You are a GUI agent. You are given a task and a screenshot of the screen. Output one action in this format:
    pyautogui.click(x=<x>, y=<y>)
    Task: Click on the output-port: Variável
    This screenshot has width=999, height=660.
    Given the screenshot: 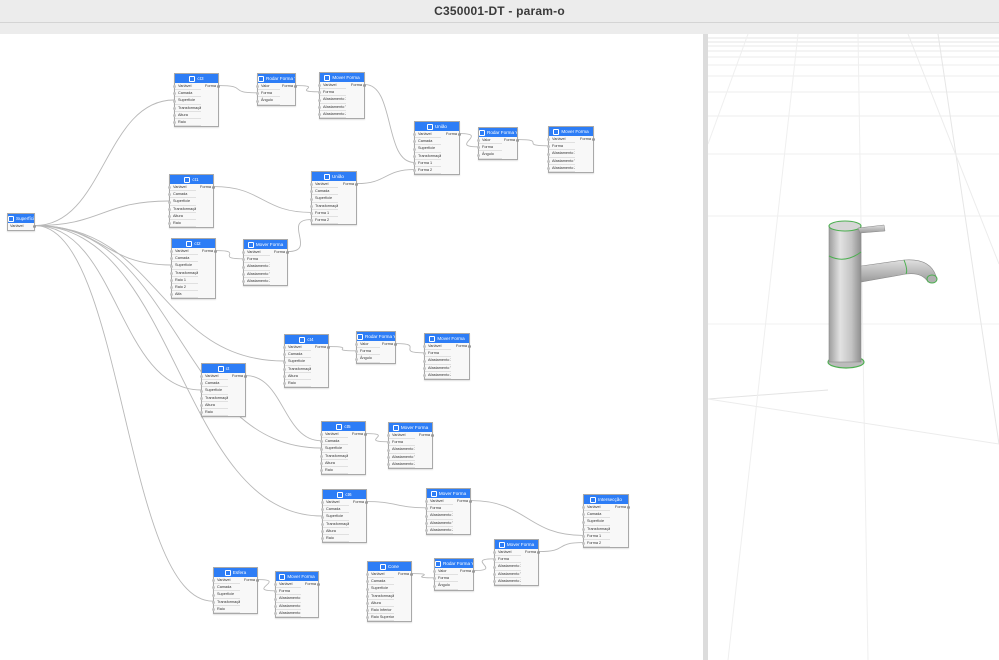 What is the action you would take?
    pyautogui.click(x=16, y=226)
    